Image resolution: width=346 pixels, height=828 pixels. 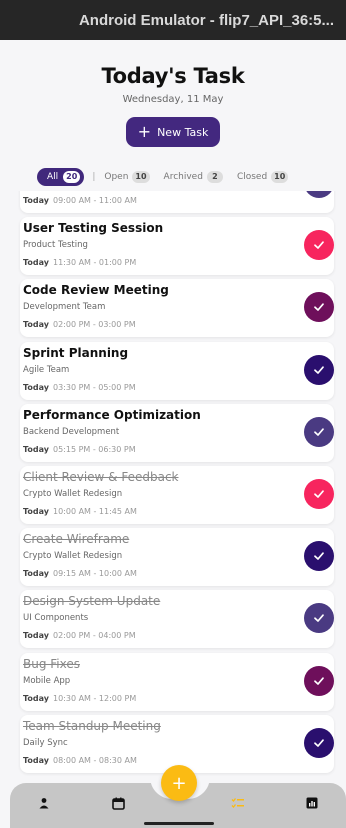 I want to click on task-time-range: 09:00 AM - 11:00 AM, so click(x=94, y=200).